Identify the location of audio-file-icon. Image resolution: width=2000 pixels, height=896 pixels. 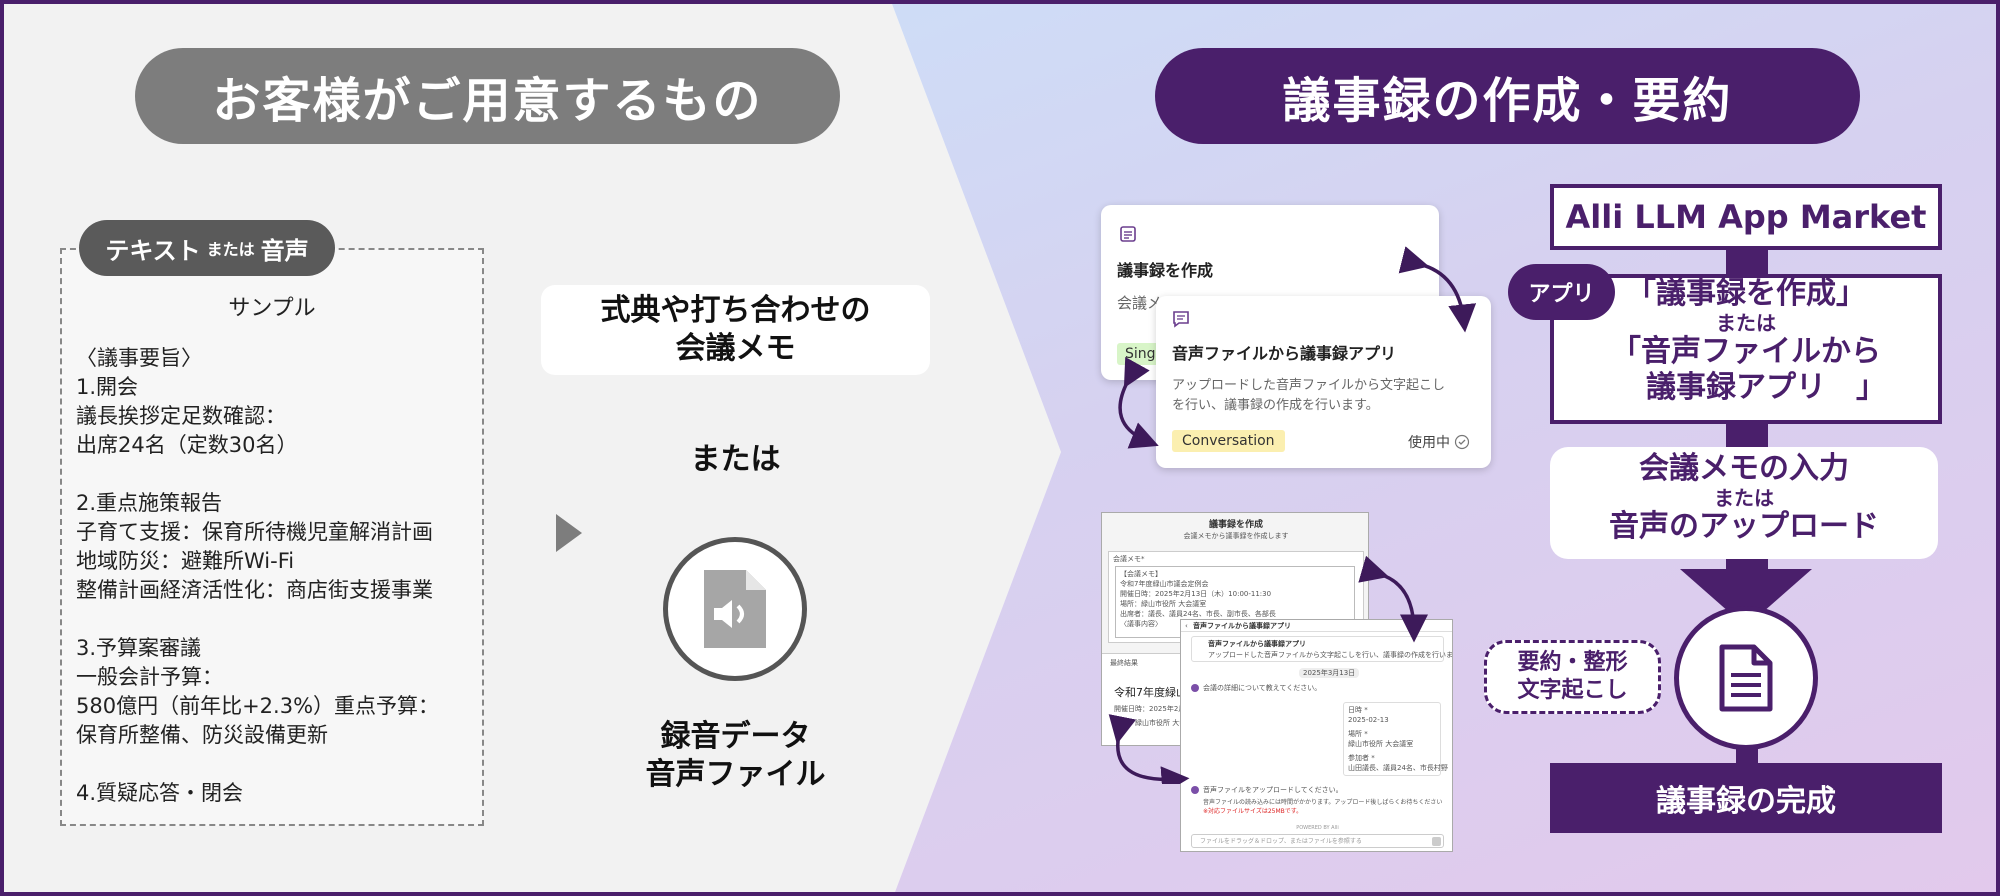
(735, 609).